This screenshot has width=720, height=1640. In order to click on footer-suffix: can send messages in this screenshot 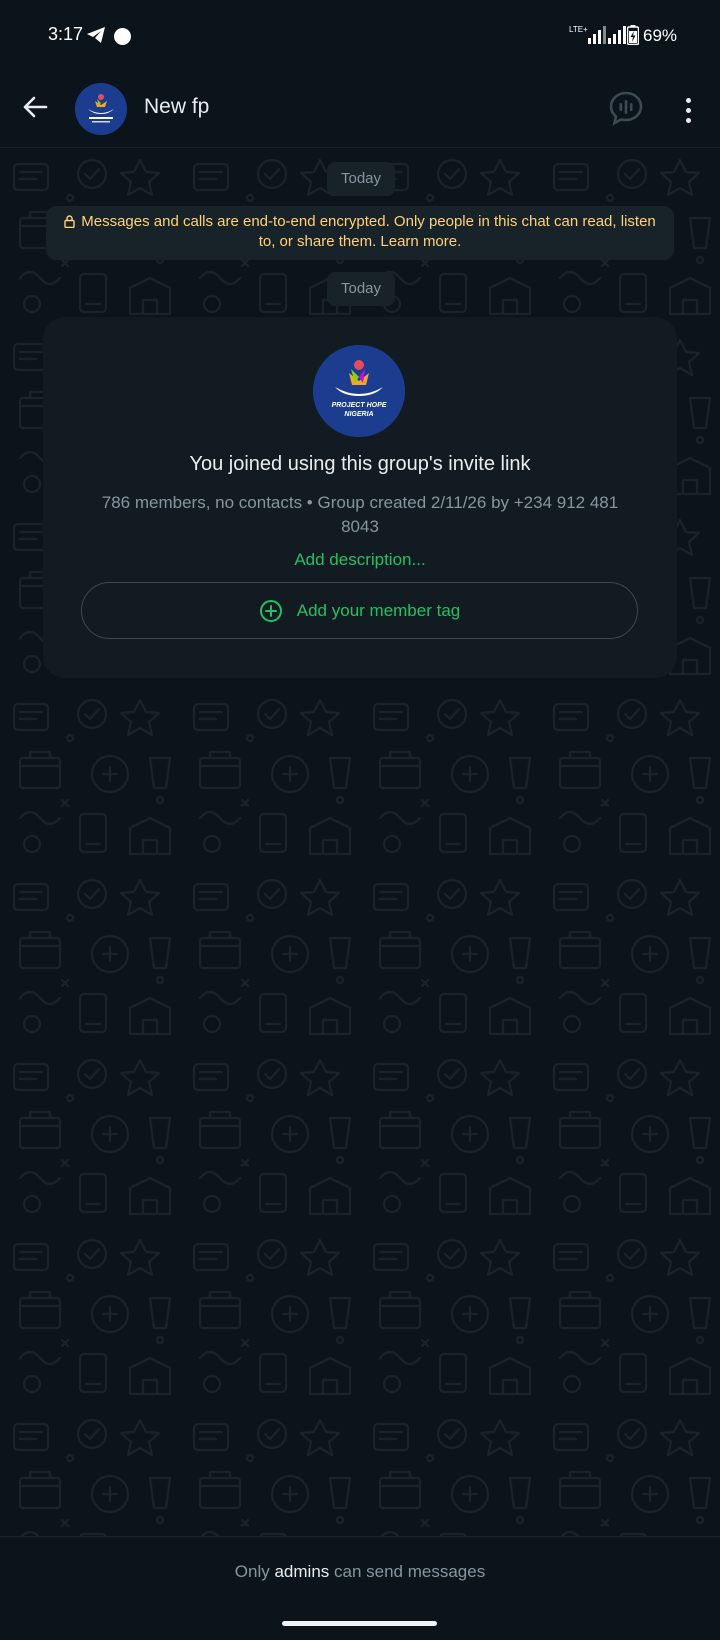, I will do `click(410, 1571)`.